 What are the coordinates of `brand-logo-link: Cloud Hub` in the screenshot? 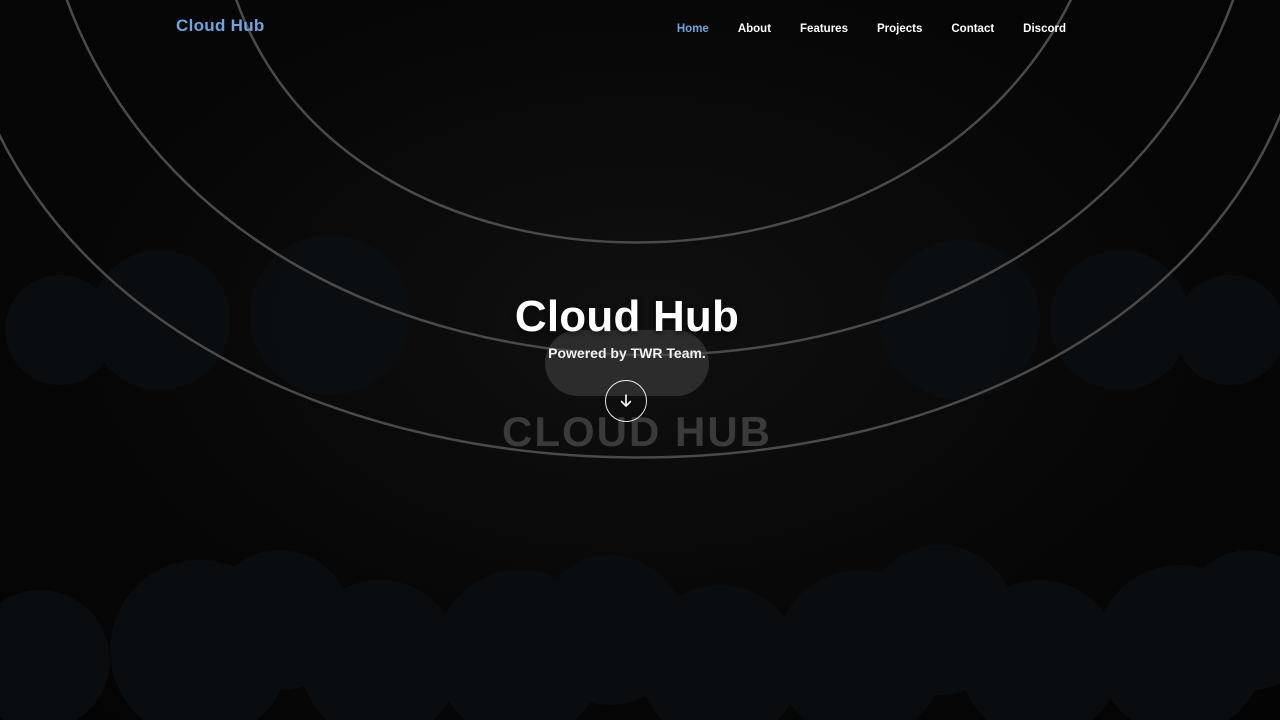 It's located at (220, 26).